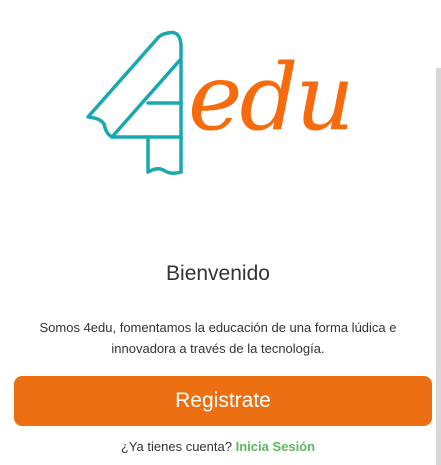  I want to click on welcome-title: Bienvenido, so click(218, 273).